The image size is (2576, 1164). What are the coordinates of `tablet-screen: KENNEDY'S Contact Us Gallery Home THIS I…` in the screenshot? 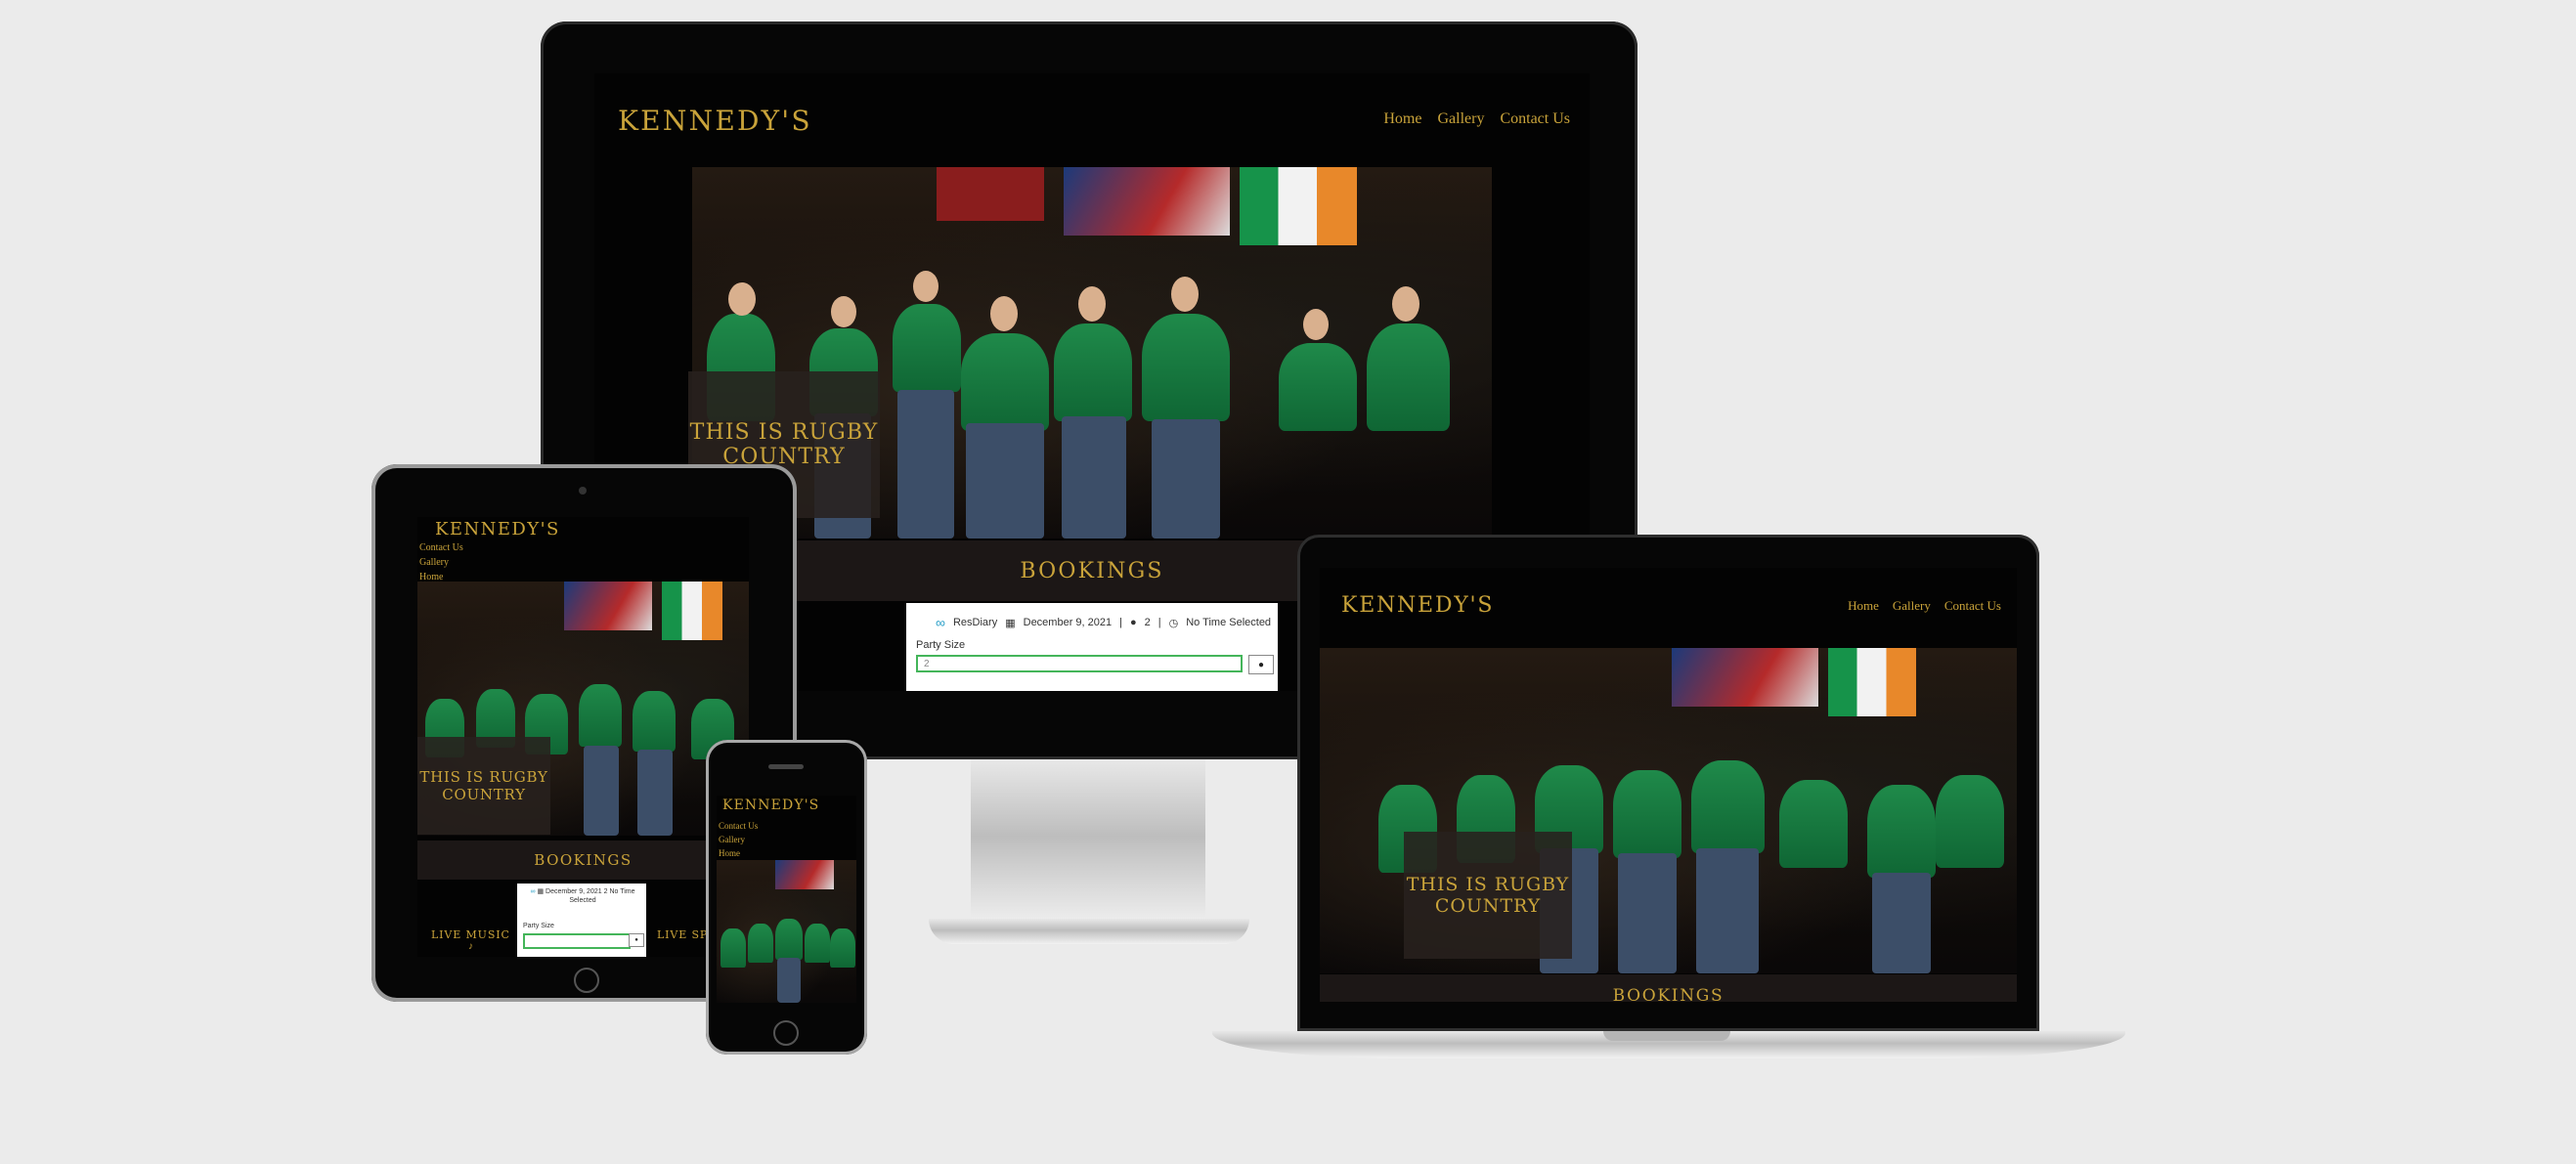 It's located at (583, 737).